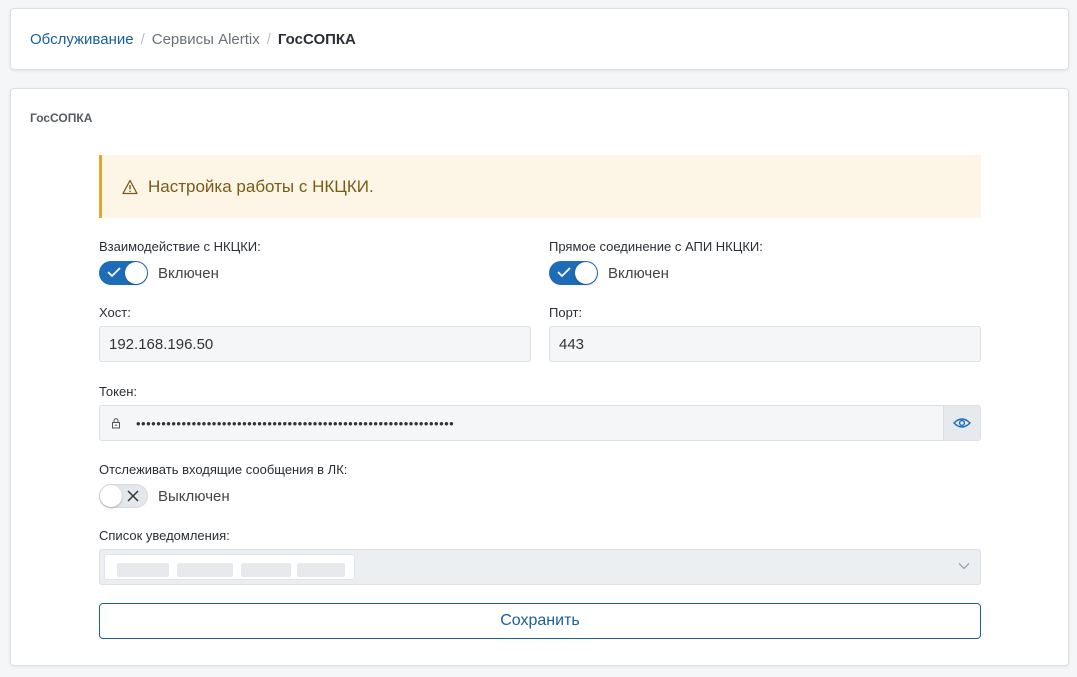  I want to click on alert-text: Настройка работы с НКЦКИ., so click(261, 186).